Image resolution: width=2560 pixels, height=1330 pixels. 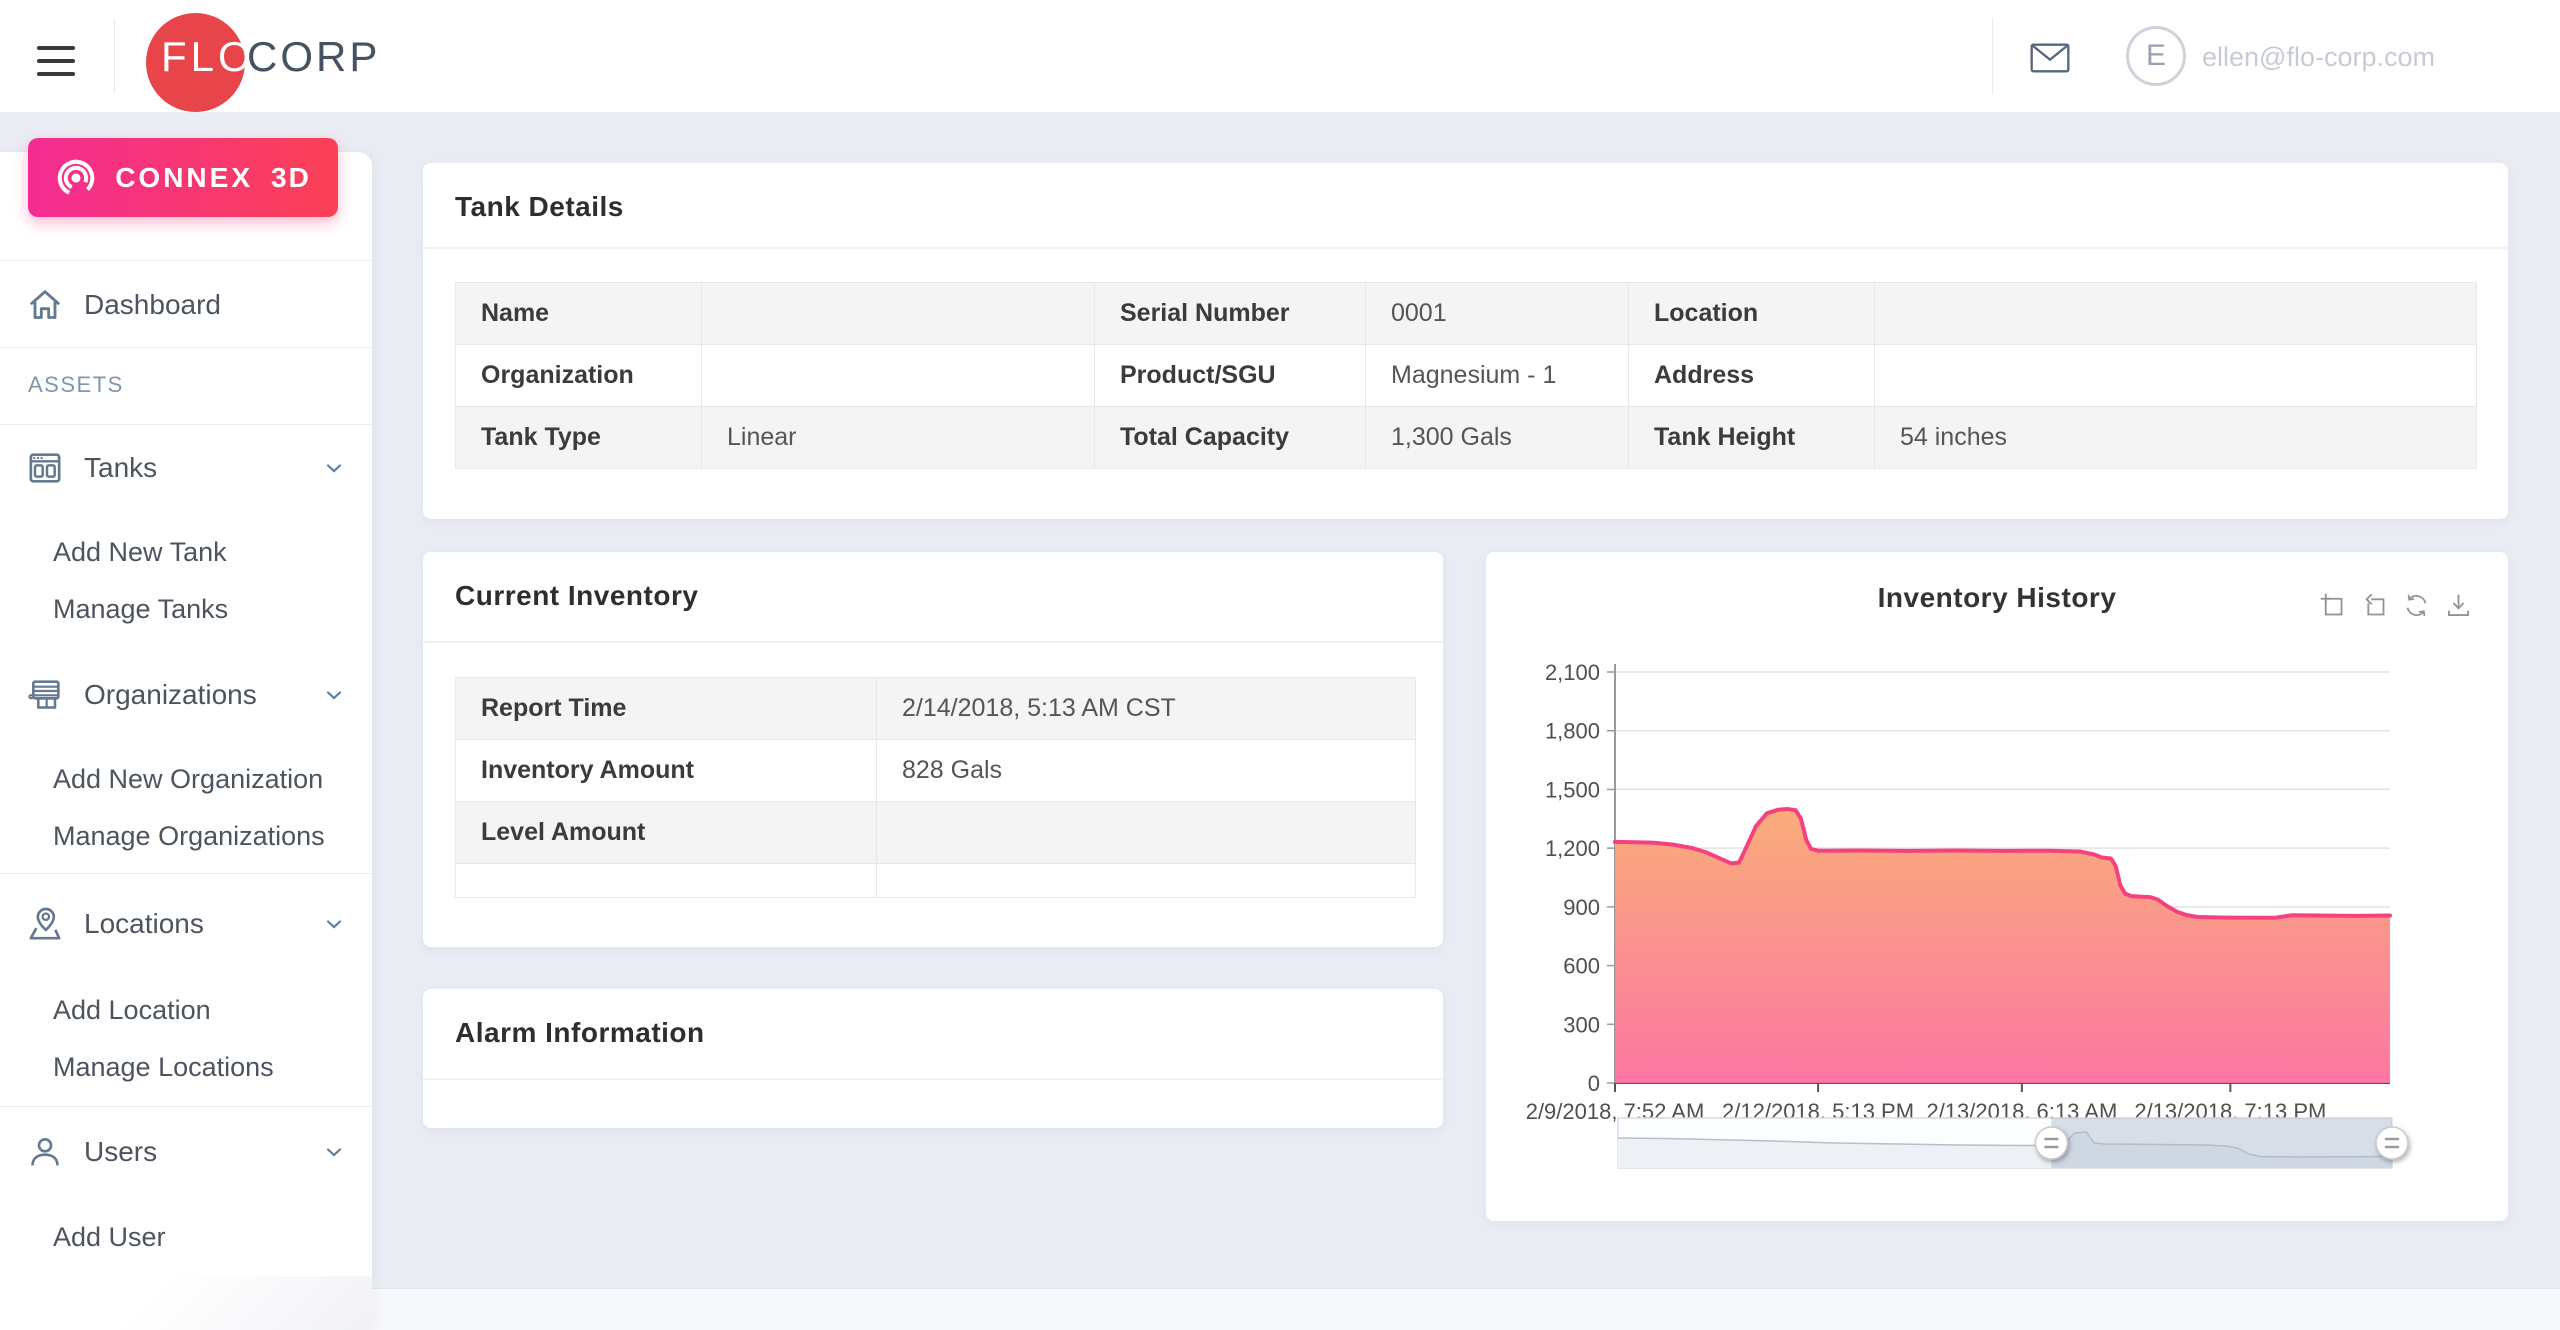 What do you see at coordinates (109, 1236) in the screenshot?
I see `sidebar-subitem-label: Add User` at bounding box center [109, 1236].